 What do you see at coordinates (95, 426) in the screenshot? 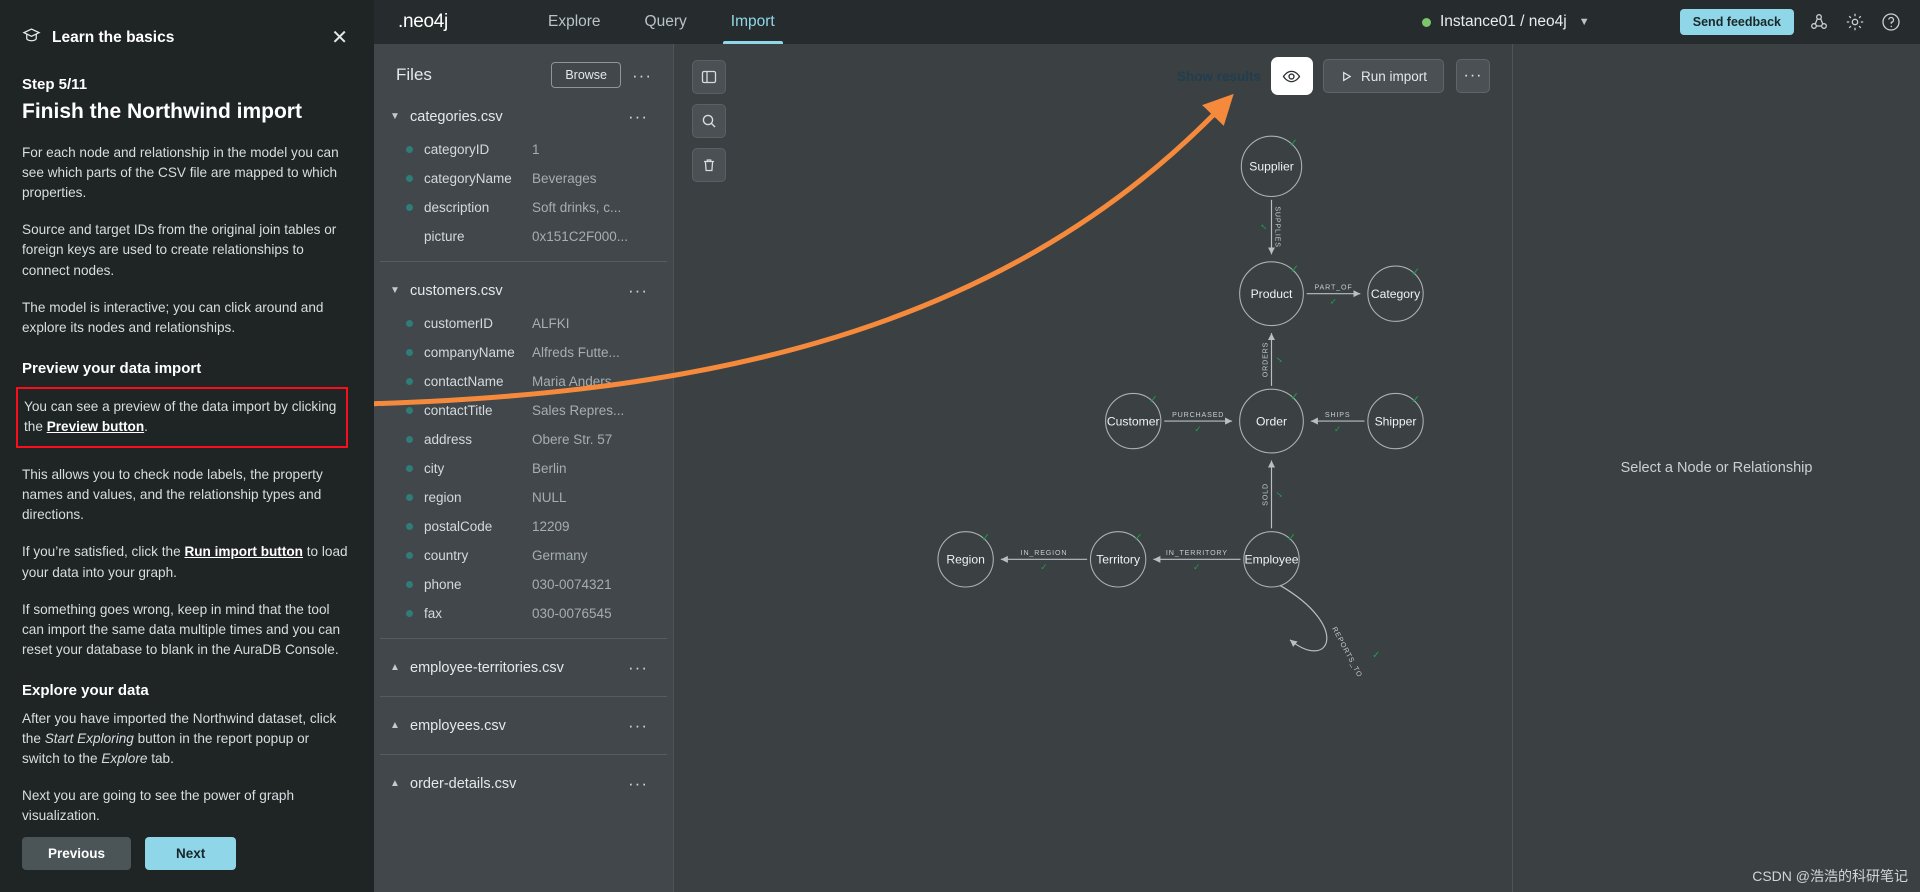
I see `preview-button-link: Preview button` at bounding box center [95, 426].